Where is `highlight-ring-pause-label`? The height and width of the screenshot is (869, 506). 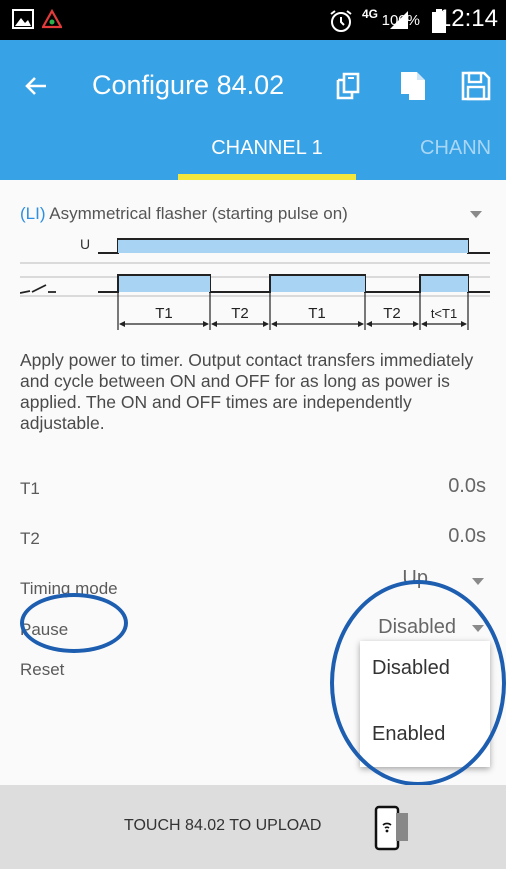
highlight-ring-pause-label is located at coordinates (74, 623).